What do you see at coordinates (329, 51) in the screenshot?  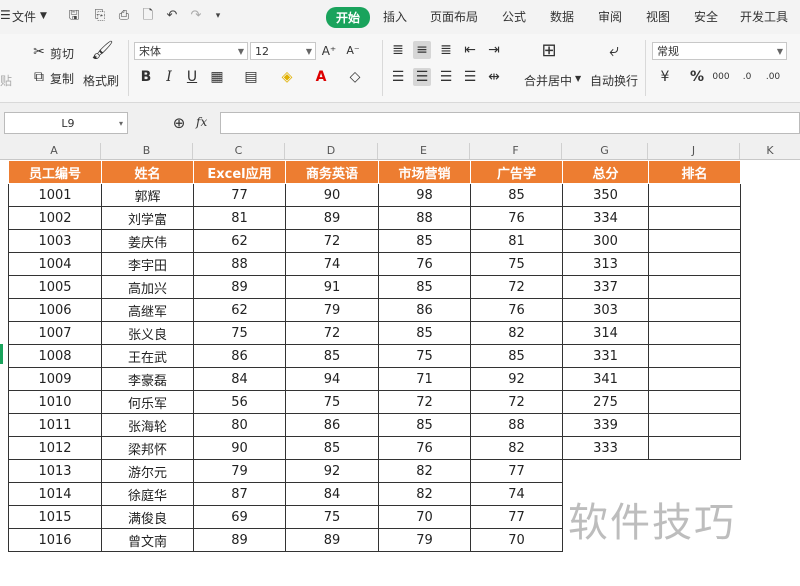 I see `increase-font-icon: A⁺` at bounding box center [329, 51].